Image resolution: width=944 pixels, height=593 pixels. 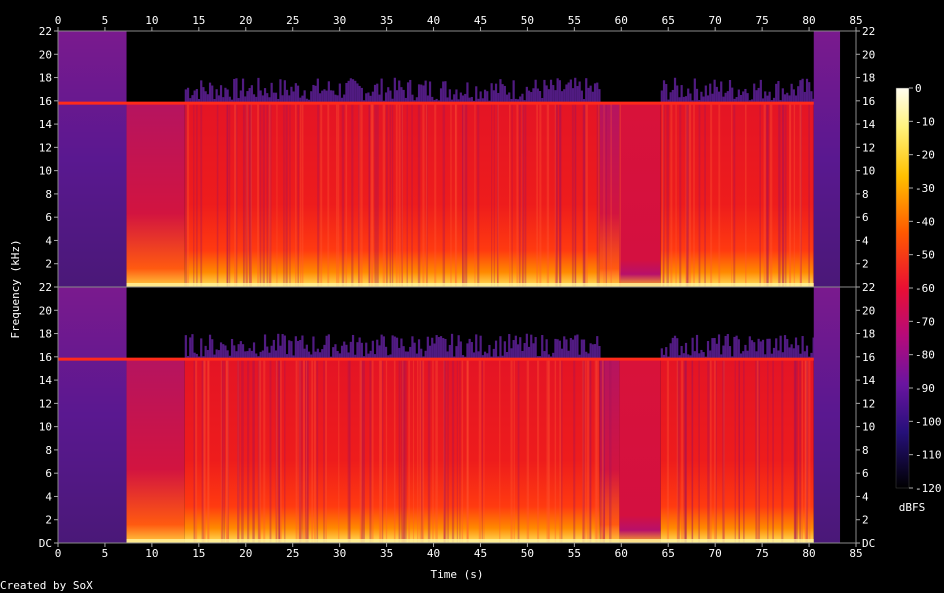 What do you see at coordinates (925, 355) in the screenshot?
I see `colorbar-tick-label: -80` at bounding box center [925, 355].